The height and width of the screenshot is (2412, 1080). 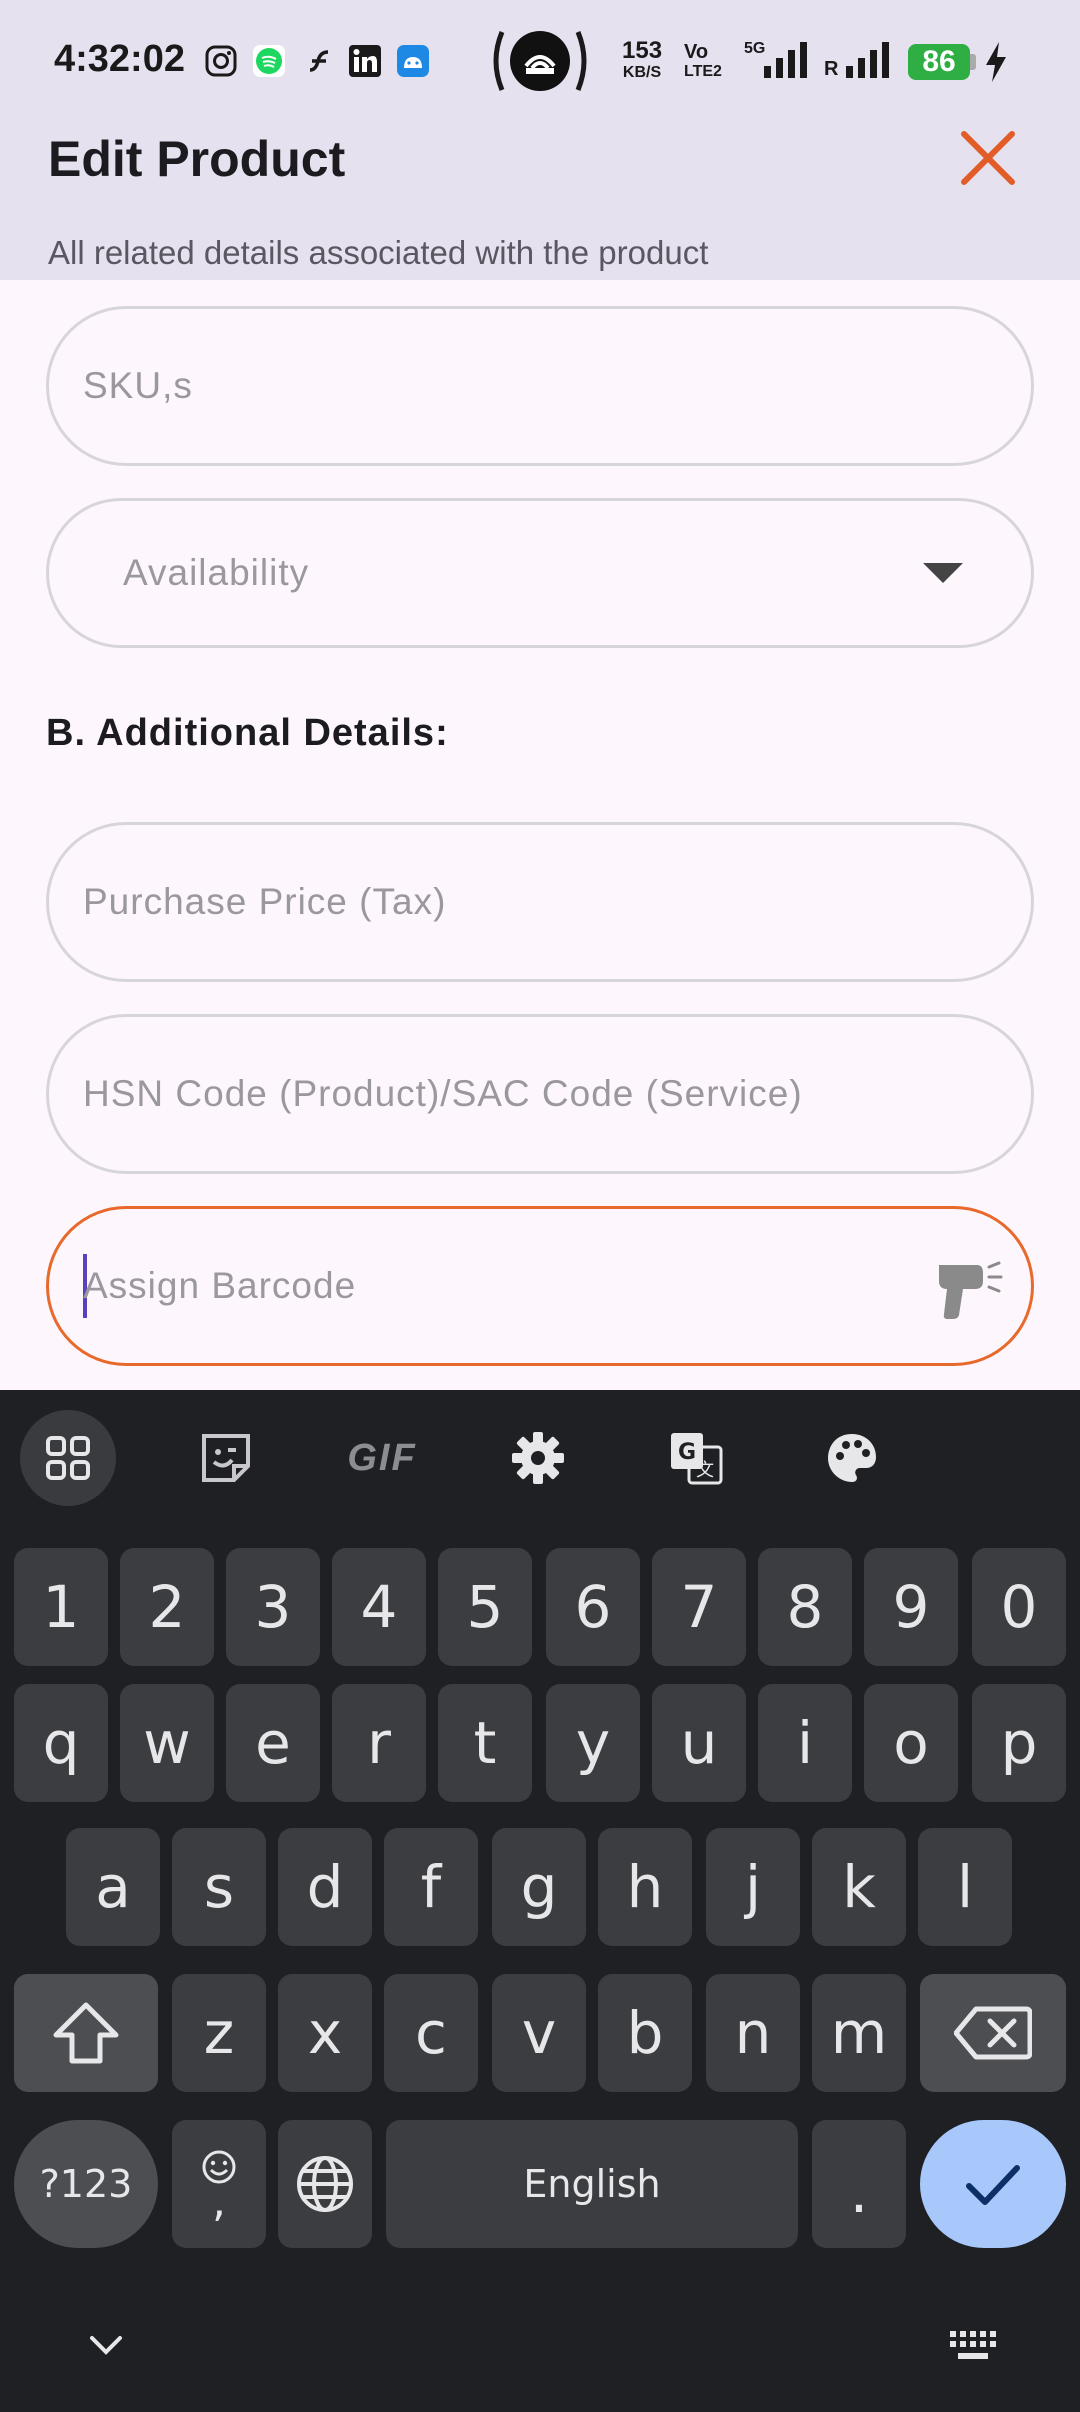 I want to click on key-0: 0, so click(x=1019, y=1607).